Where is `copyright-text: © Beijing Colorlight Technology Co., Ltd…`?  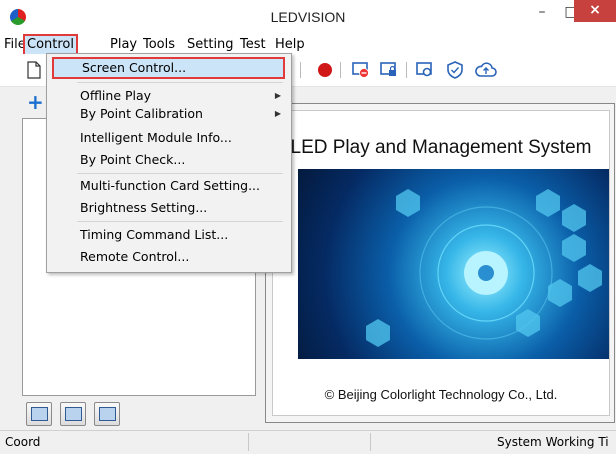
copyright-text: © Beijing Colorlight Technology Co., Ltd… is located at coordinates (441, 394).